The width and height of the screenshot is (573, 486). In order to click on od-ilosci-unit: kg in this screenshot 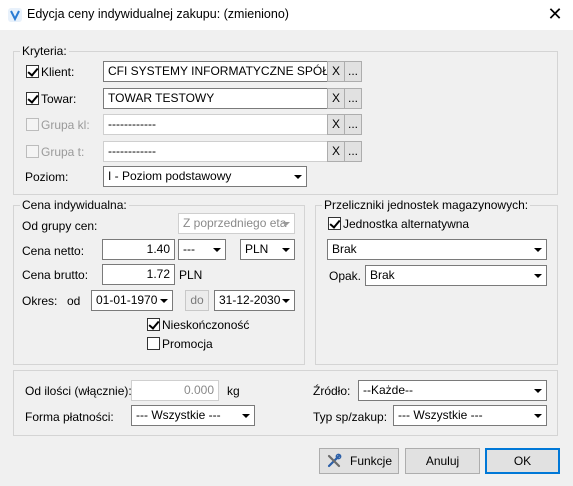, I will do `click(233, 391)`.